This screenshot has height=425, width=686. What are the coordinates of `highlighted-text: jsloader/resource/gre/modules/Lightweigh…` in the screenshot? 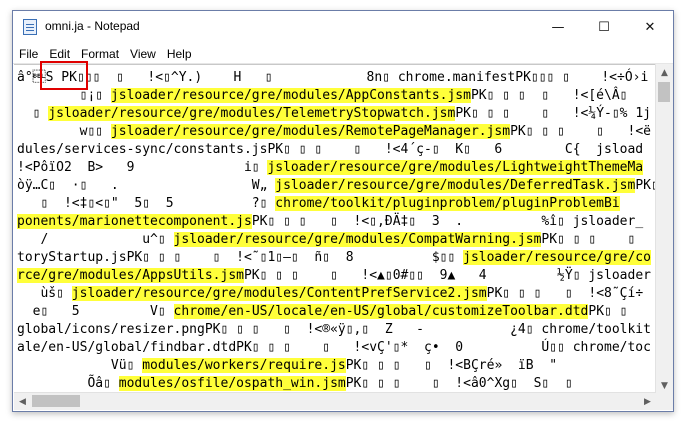 It's located at (455, 167).